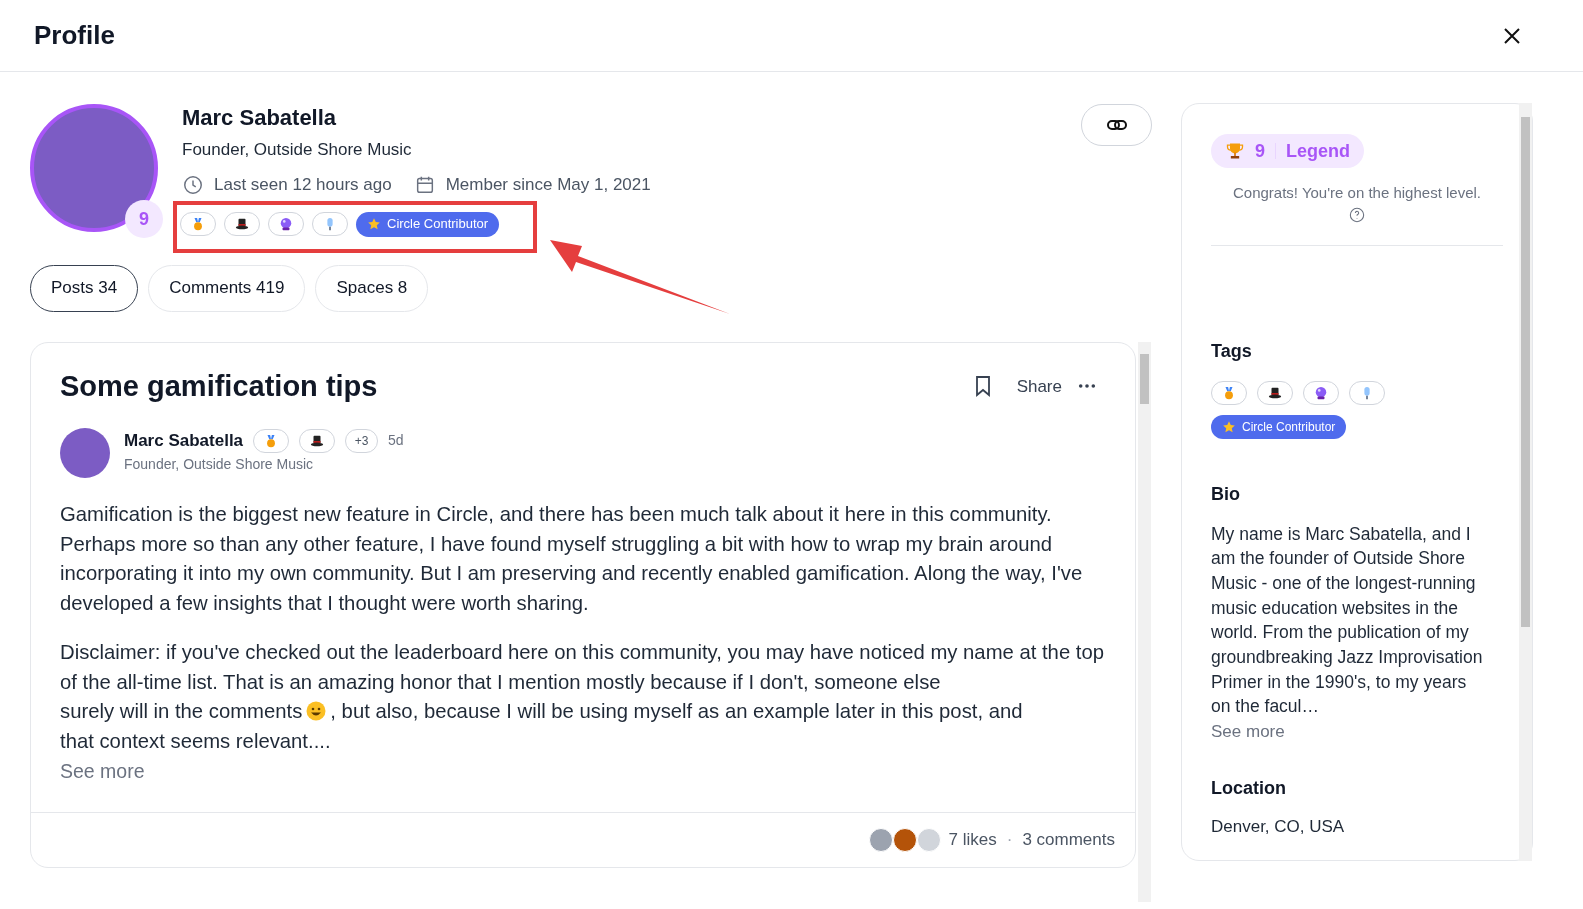 The width and height of the screenshot is (1583, 909). I want to click on location-text: Denver, CO, USA, so click(1278, 826).